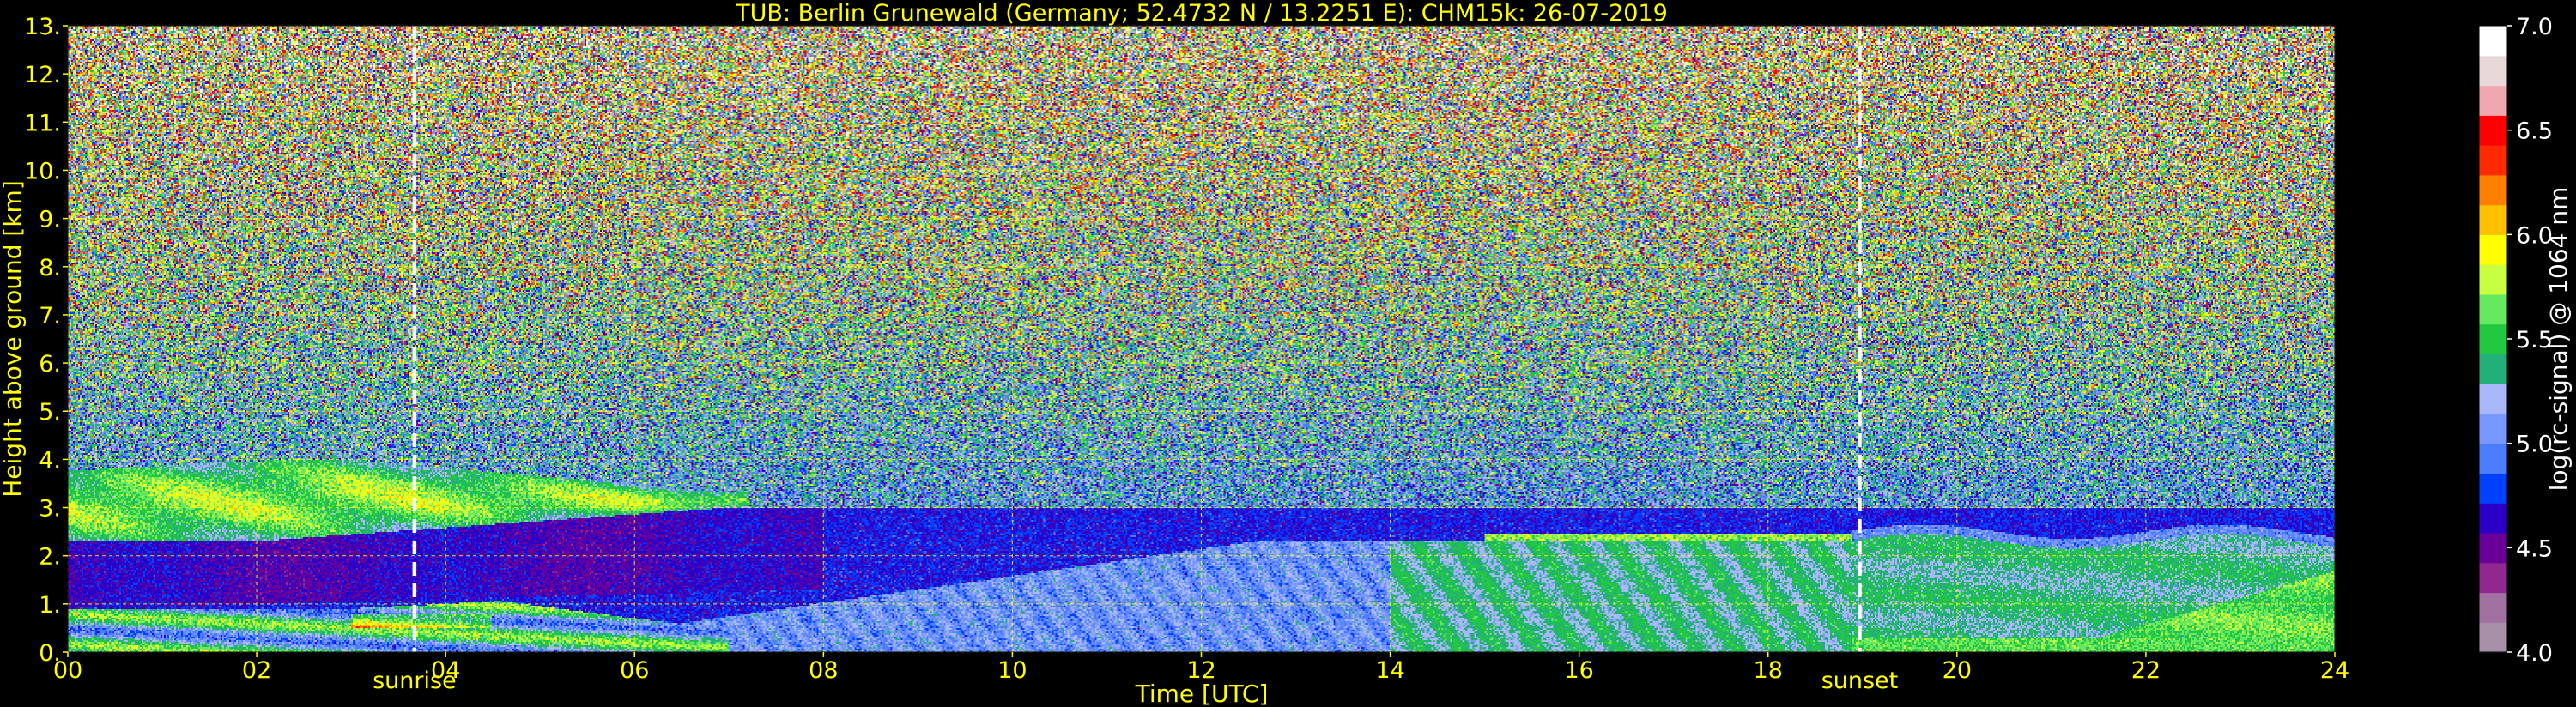 Image resolution: width=2576 pixels, height=707 pixels. Describe the element at coordinates (50, 509) in the screenshot. I see `y-tick-label: 3.` at that location.